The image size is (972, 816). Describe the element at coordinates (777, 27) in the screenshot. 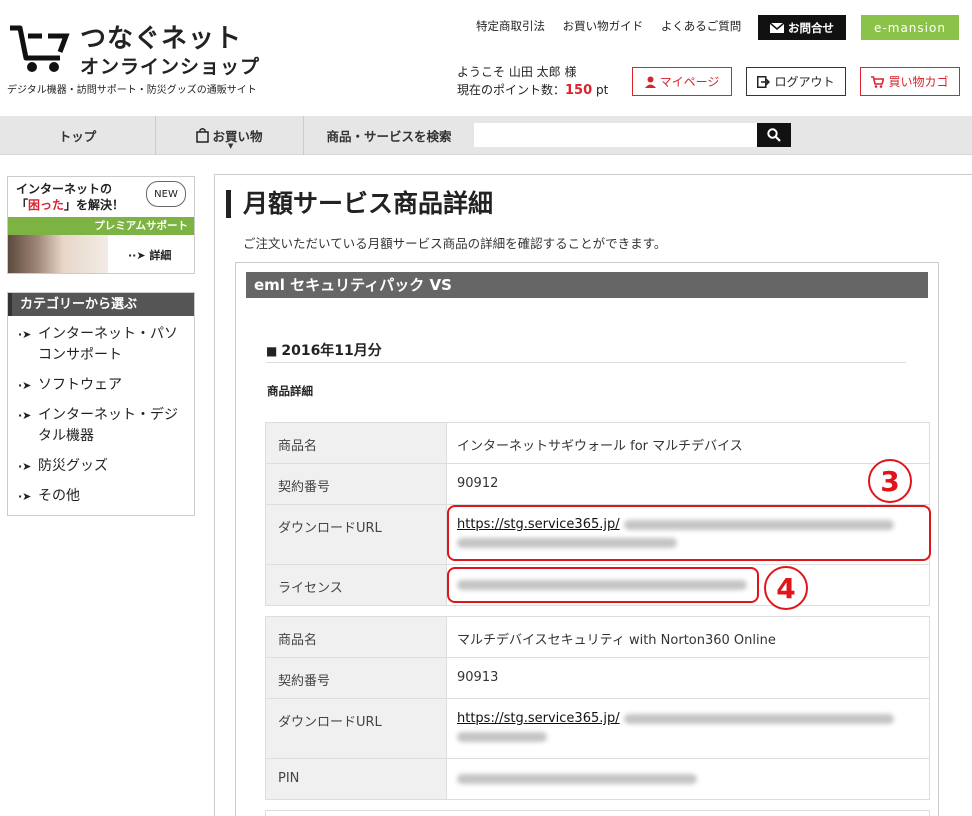

I see `mail-icon` at that location.